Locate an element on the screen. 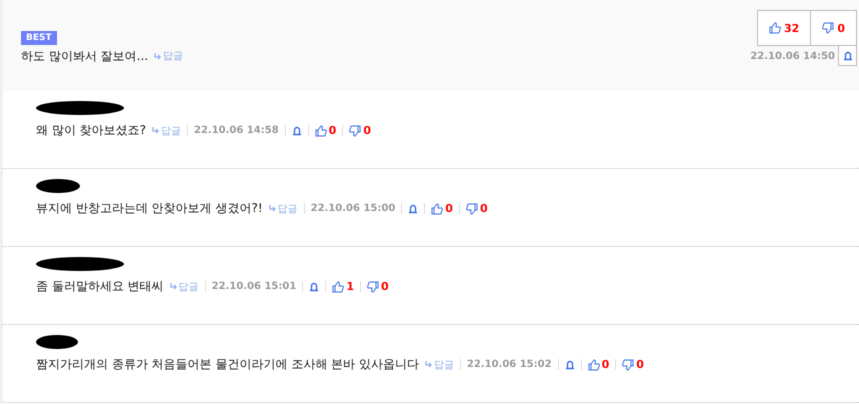  comment-text: 짬지가리개의 종류가 처음들어본 물건이라기에 조사해 본바 있사옵니다 is located at coordinates (227, 364).